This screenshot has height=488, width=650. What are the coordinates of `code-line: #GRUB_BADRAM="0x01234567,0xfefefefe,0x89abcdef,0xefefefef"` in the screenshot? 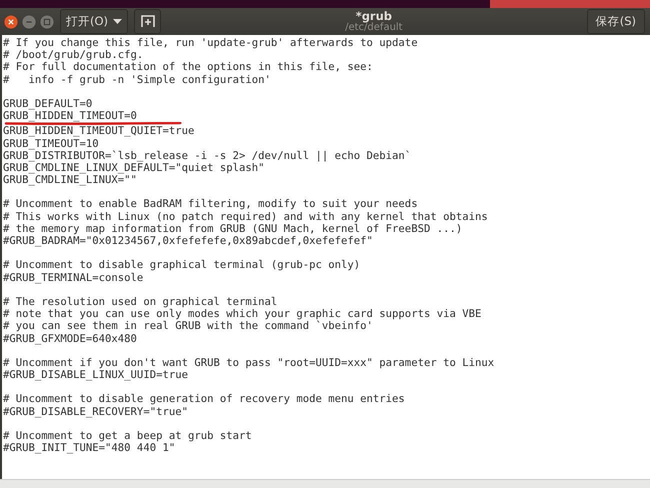 It's located at (188, 241).